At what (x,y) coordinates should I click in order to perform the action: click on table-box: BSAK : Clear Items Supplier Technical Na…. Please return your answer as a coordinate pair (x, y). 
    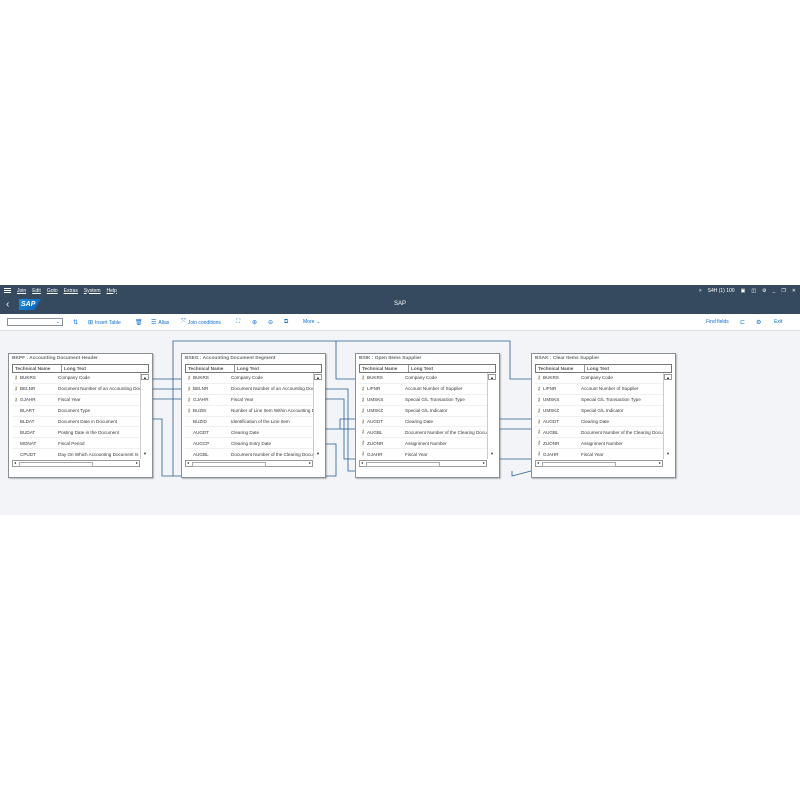
    Looking at the image, I should click on (603, 415).